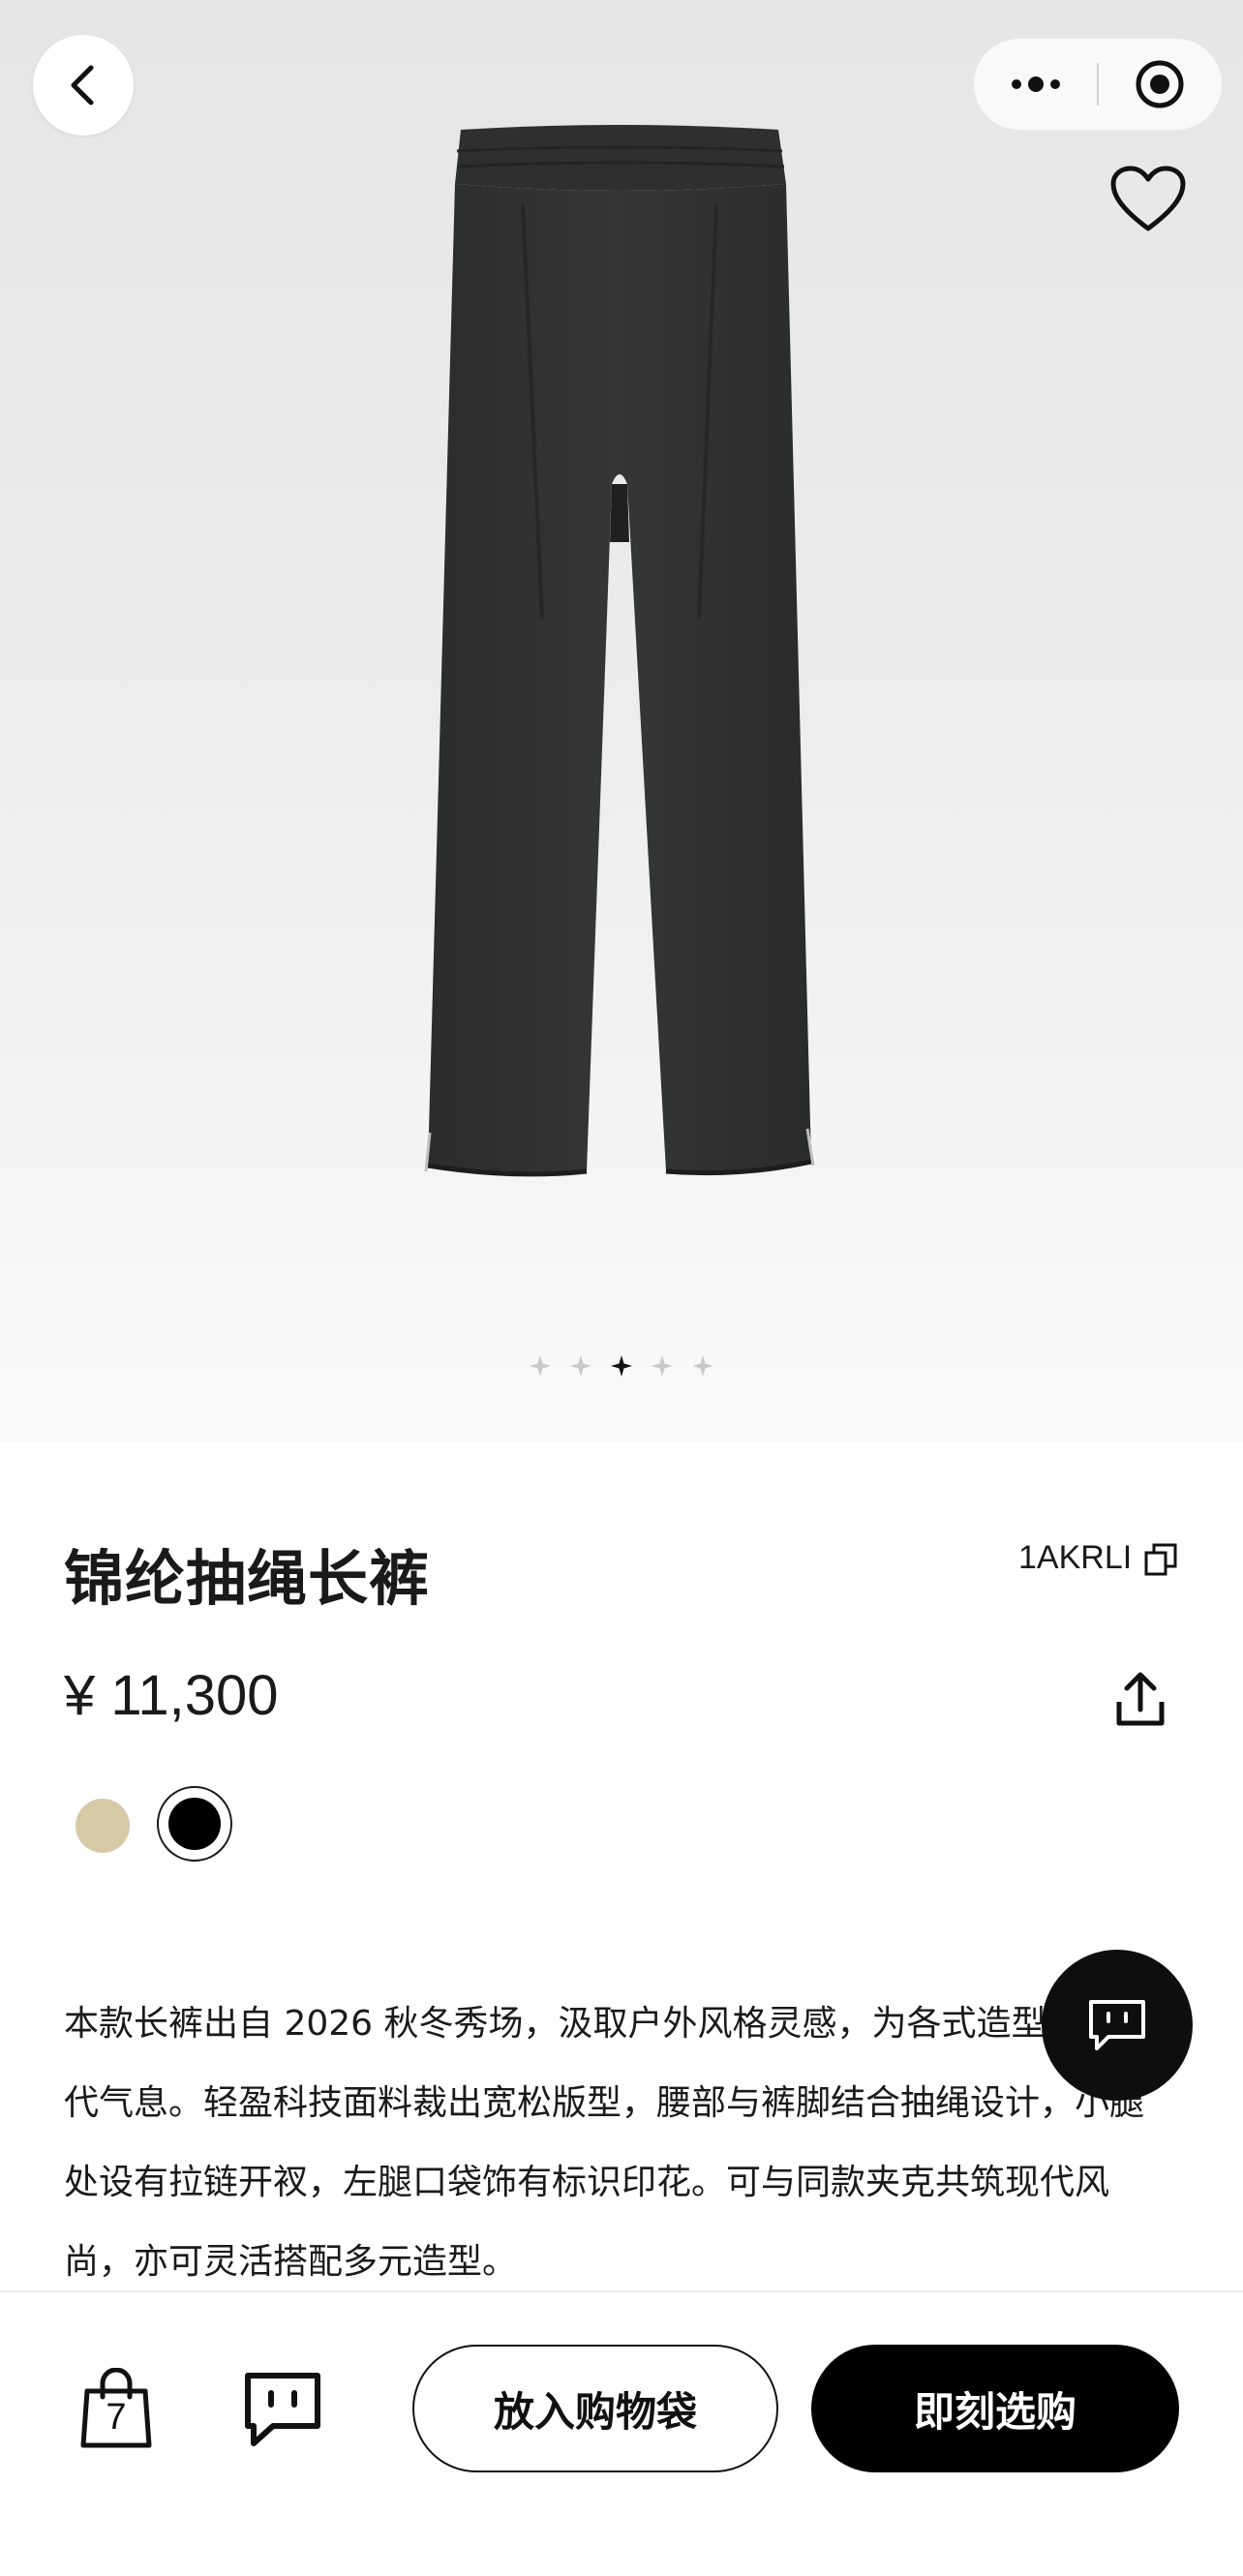 This screenshot has height=2576, width=1243. I want to click on chat-icon, so click(1117, 2025).